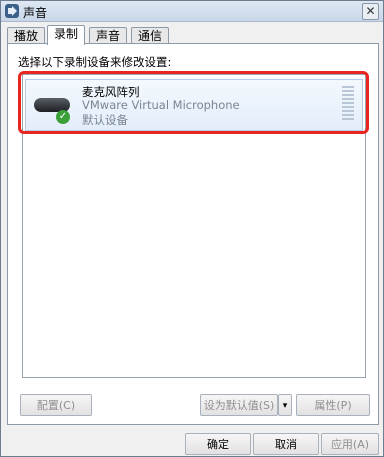 Image resolution: width=384 pixels, height=457 pixels. I want to click on set-default-dropdown-icon: ▾, so click(285, 405).